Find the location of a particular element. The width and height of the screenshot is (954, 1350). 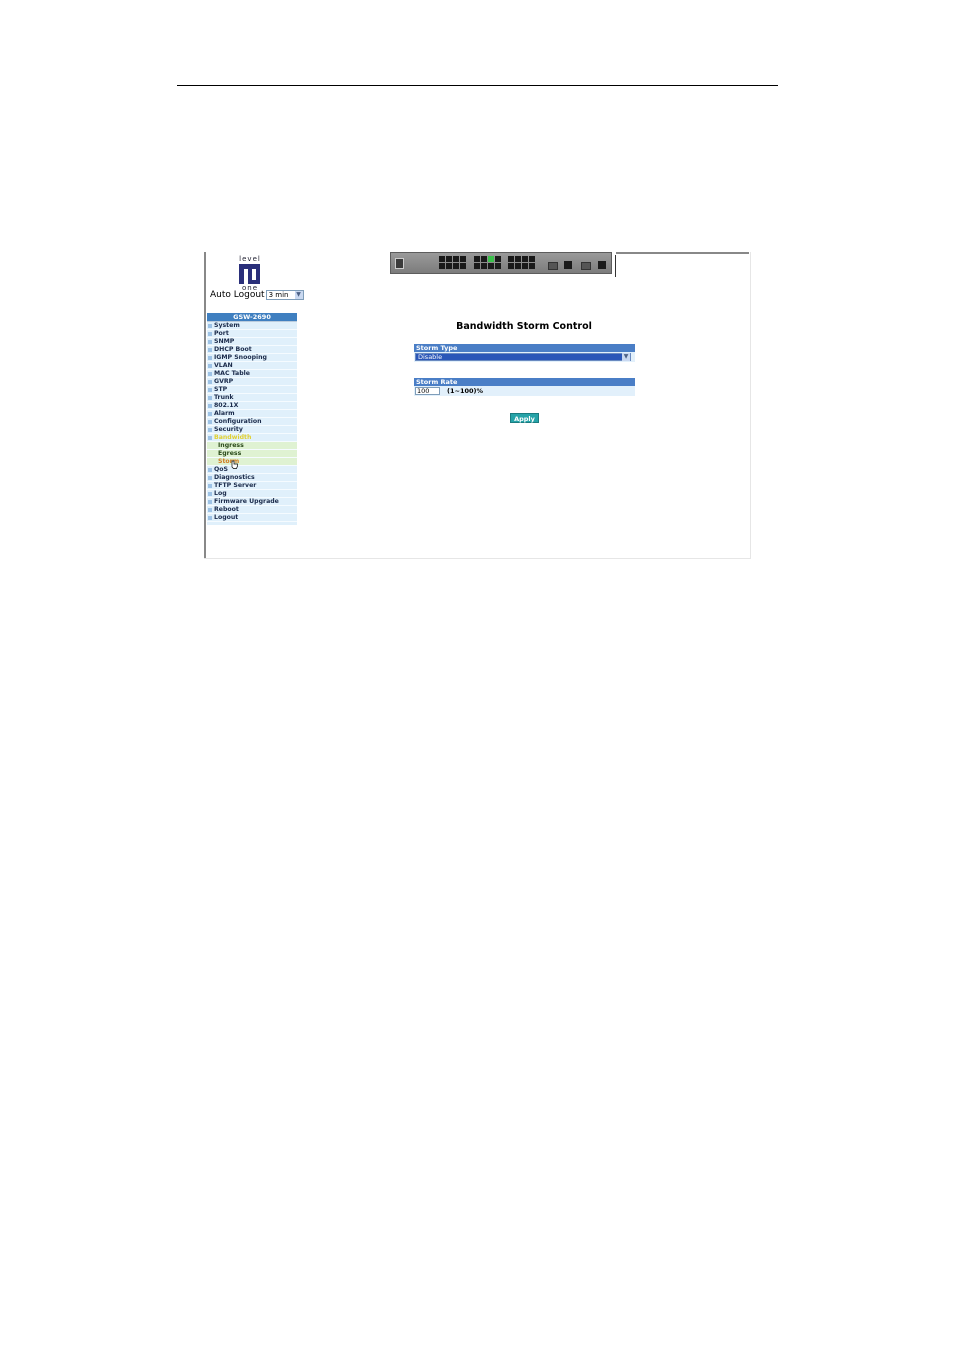

sidebar-item-system: System is located at coordinates (252, 326).